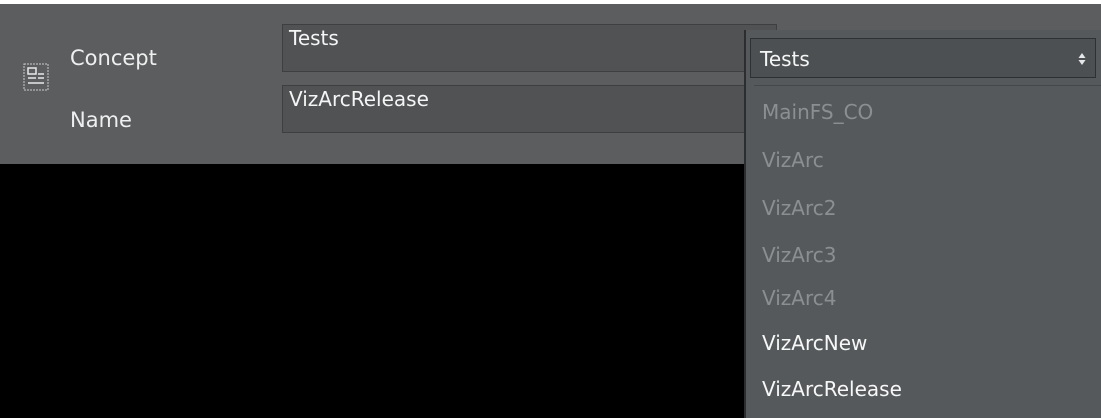 This screenshot has width=1101, height=418. I want to click on option-vizarcnew: VizArcNew, so click(814, 343).